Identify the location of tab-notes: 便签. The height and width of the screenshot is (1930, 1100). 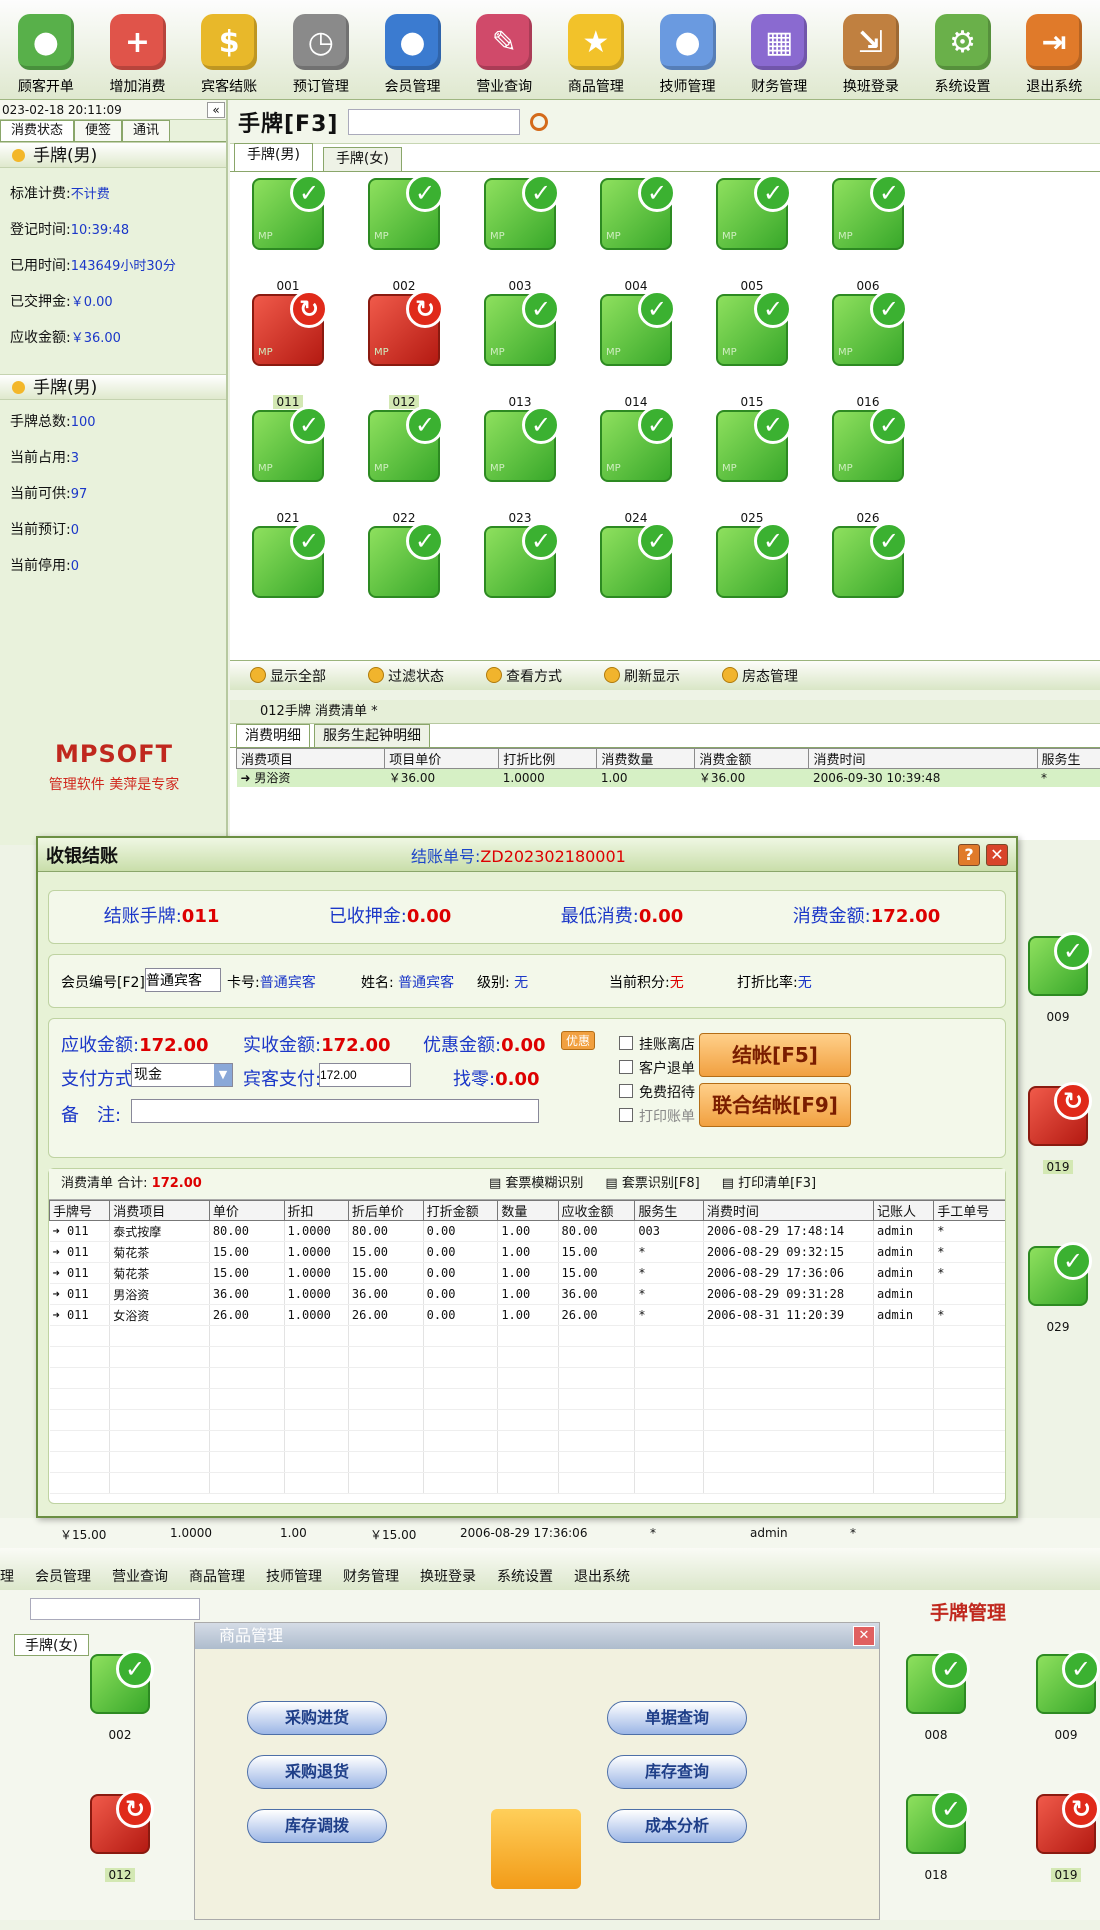
(98, 130).